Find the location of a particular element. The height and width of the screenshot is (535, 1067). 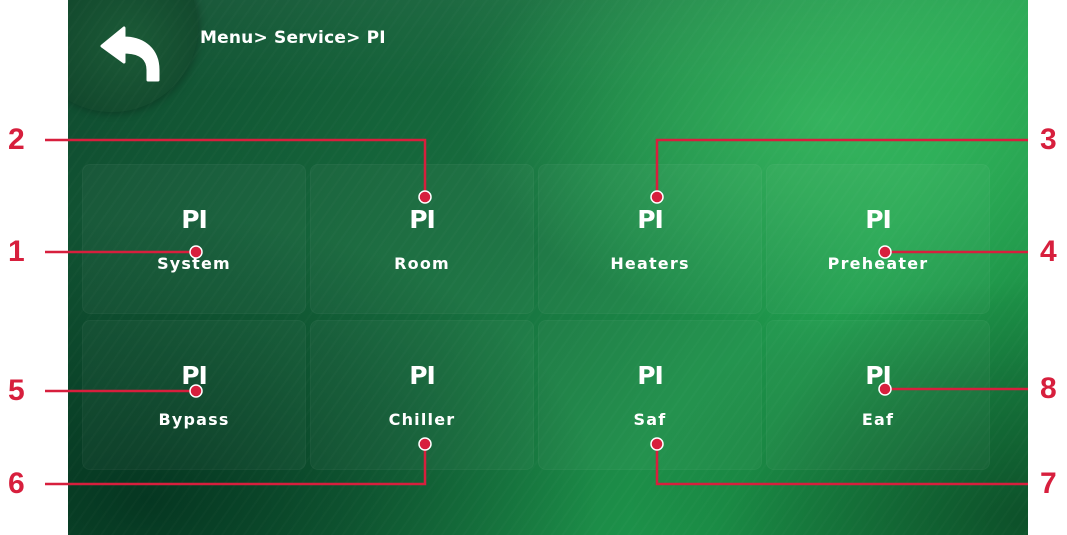

callout-number-1: 1 is located at coordinates (16, 251).